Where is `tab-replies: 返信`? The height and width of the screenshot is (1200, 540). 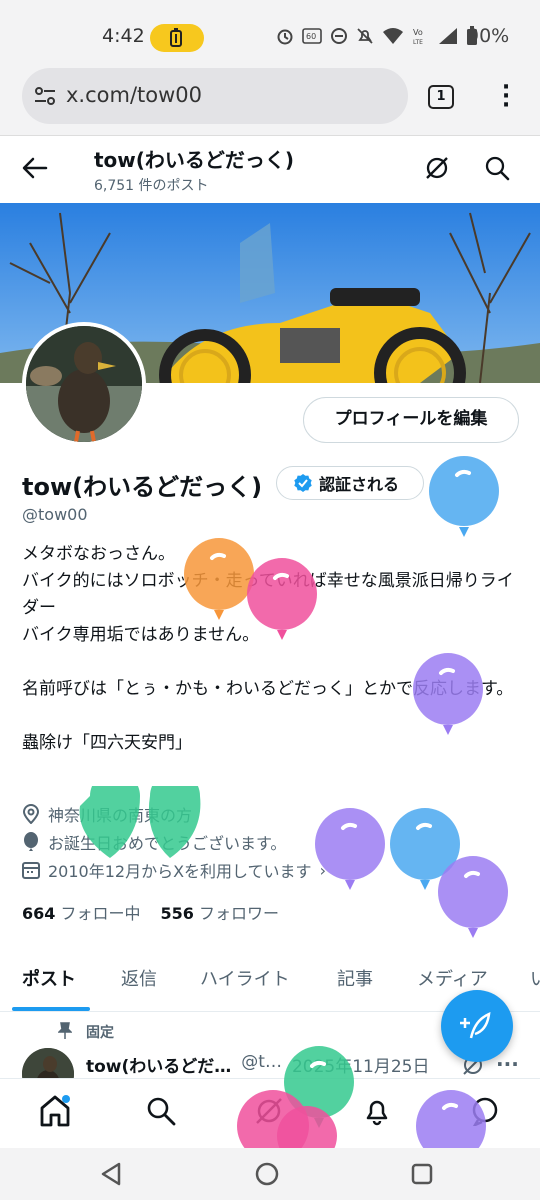 tab-replies: 返信 is located at coordinates (139, 981).